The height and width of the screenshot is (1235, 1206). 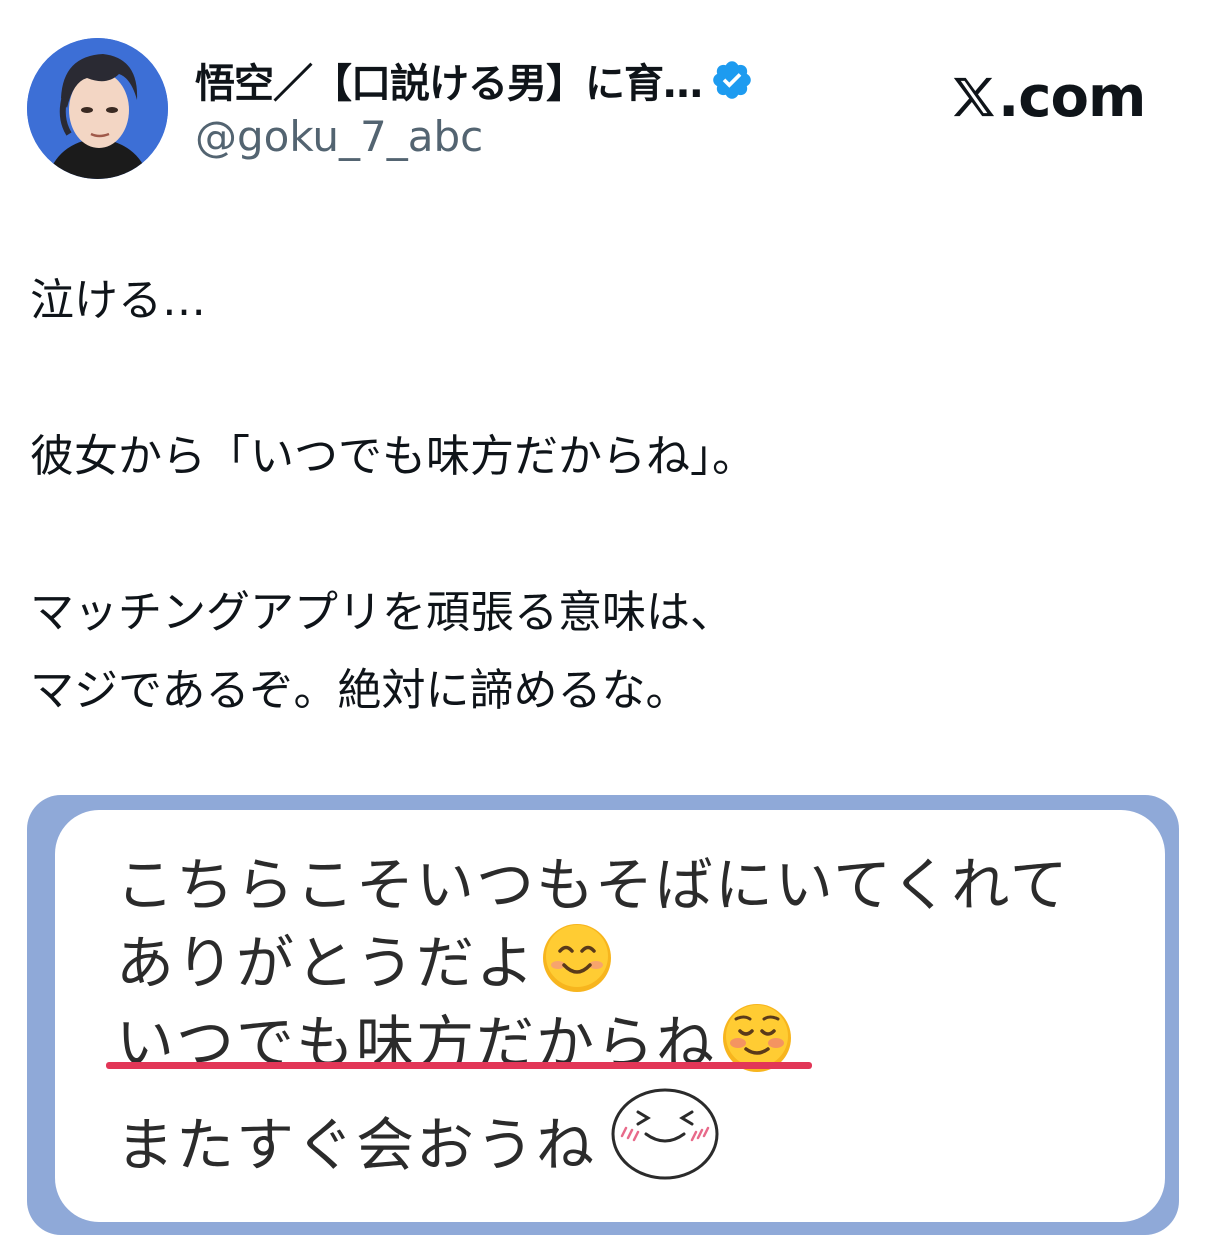 I want to click on brand-logo: .com, so click(x=1048, y=97).